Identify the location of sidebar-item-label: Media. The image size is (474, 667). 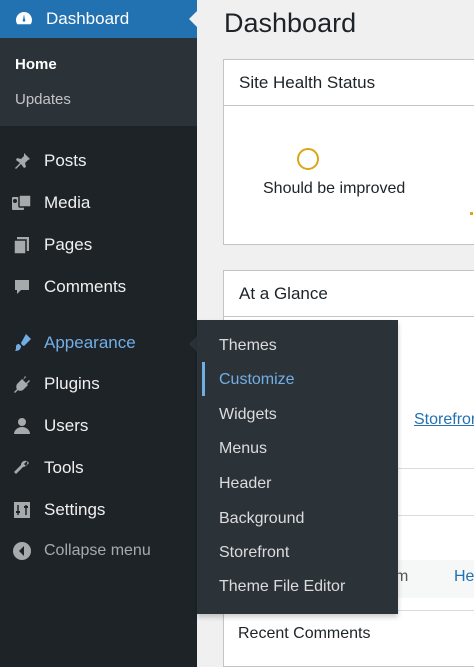
(67, 202).